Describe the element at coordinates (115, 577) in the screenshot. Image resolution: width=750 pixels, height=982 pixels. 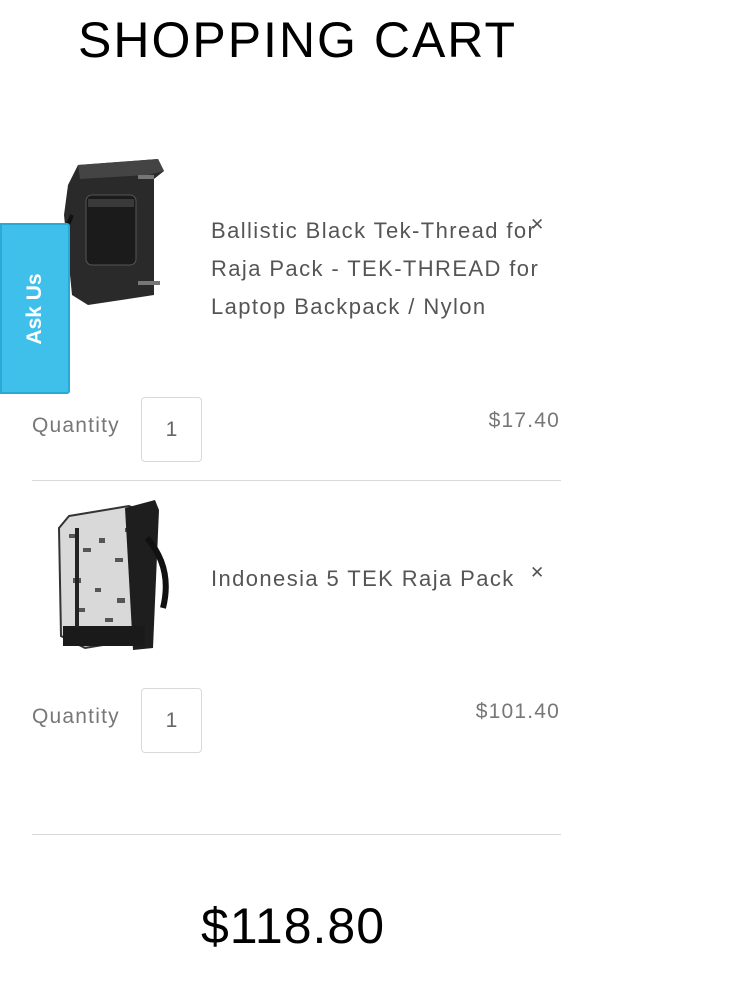
I see `product-image-raja-pack` at that location.